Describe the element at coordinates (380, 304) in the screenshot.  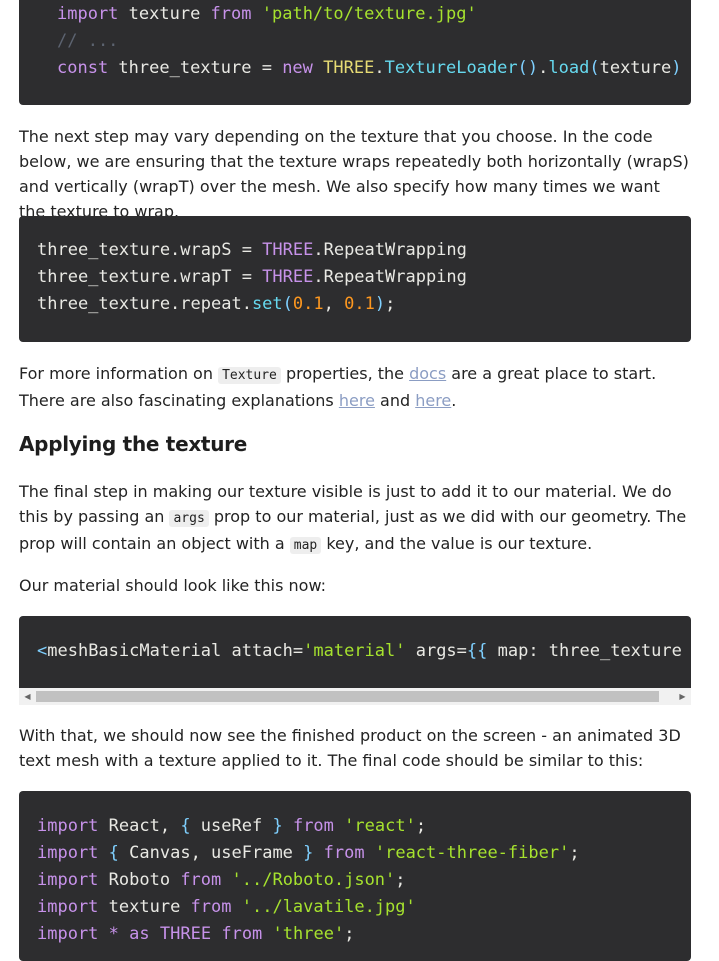
I see `code-token: )` at that location.